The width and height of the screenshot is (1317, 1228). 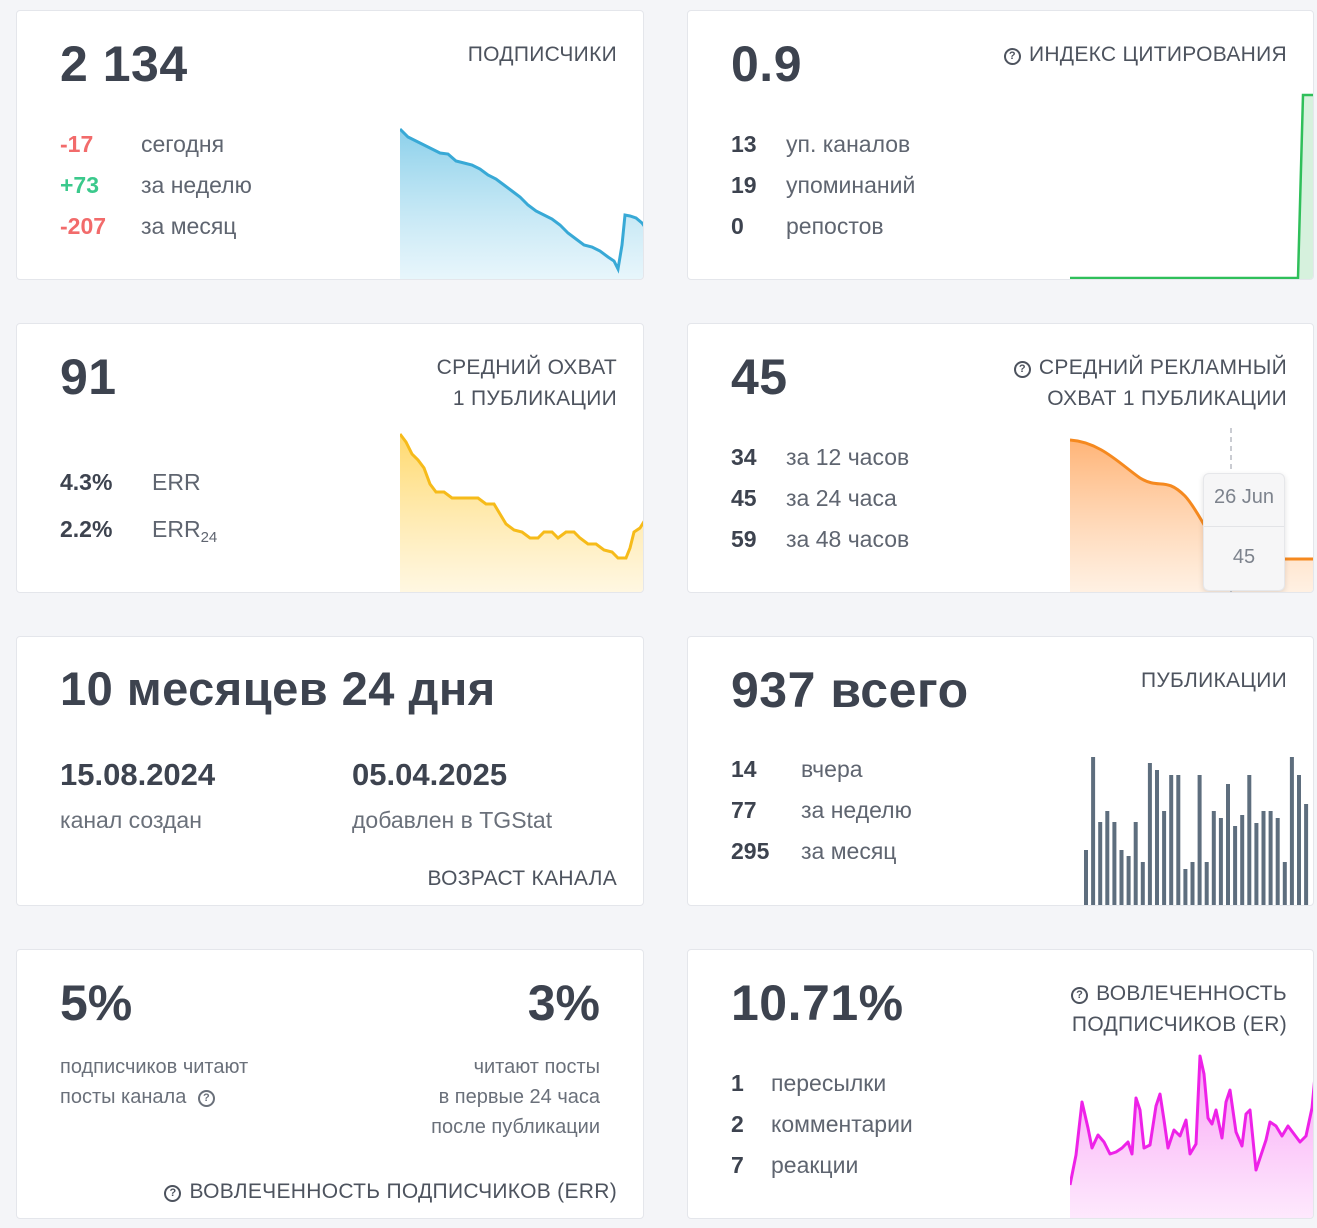 What do you see at coordinates (77, 144) in the screenshot?
I see `stat-value: -17` at bounding box center [77, 144].